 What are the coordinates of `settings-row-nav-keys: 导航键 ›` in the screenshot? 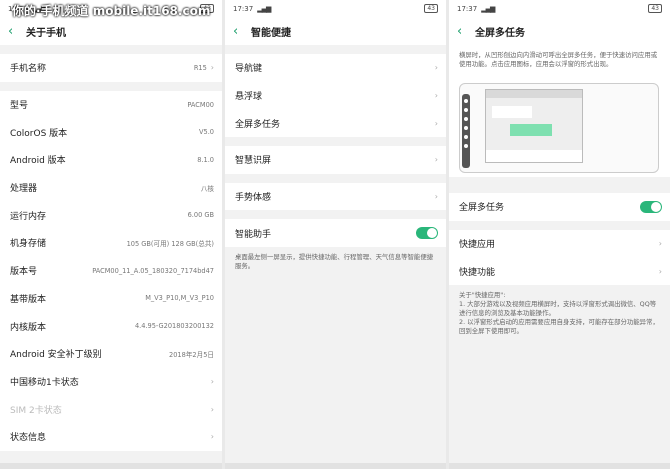 It's located at (335, 68).